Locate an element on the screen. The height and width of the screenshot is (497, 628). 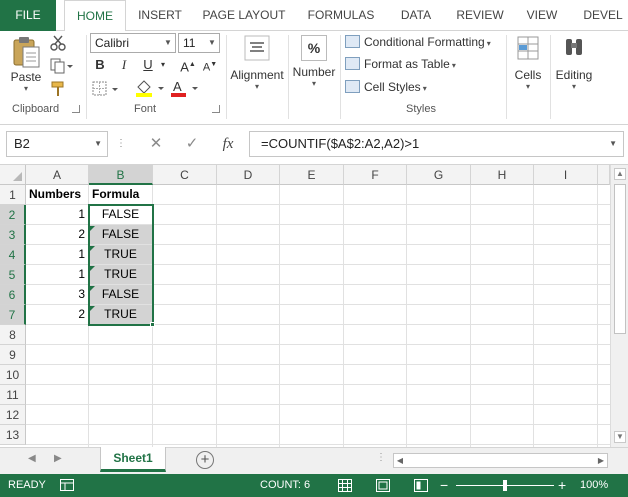
tab-data: DATA is located at coordinates (416, 15).